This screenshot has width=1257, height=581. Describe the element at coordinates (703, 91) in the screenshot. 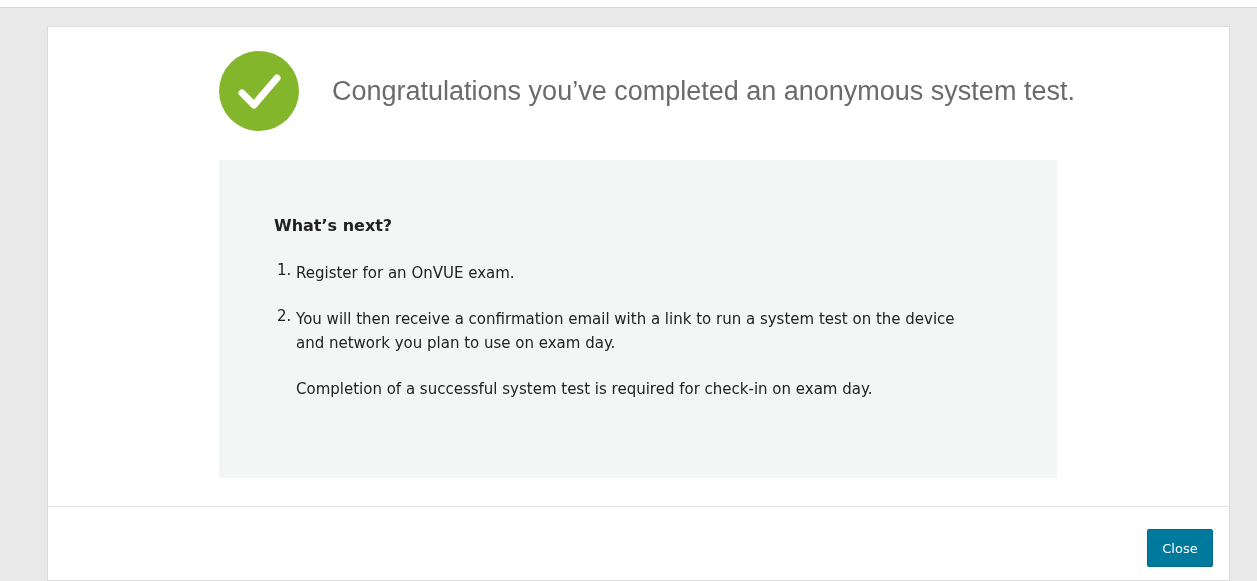

I see `dialog-title: Congratulations you’ve completed an anonymous system test.` at that location.